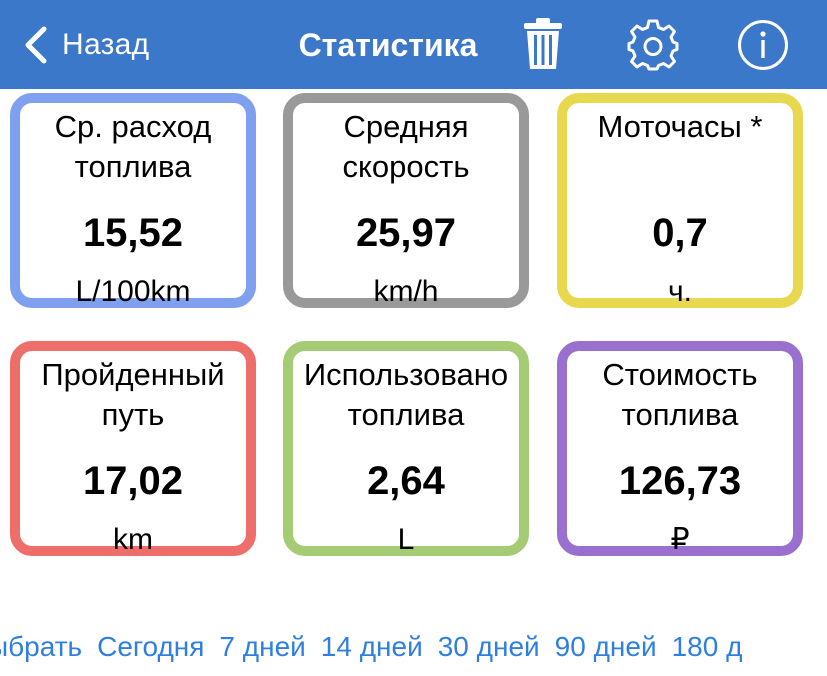 The height and width of the screenshot is (676, 827). I want to click on card-title: Ср. расход топлива, so click(133, 146).